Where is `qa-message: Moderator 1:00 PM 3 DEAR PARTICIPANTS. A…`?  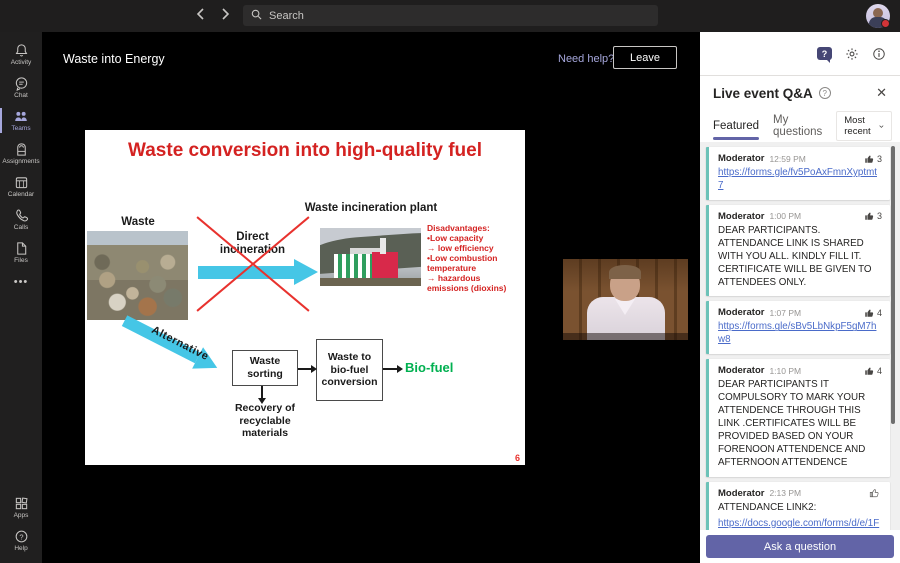
qa-message: Moderator 1:00 PM 3 DEAR PARTICIPANTS. A… is located at coordinates (798, 250).